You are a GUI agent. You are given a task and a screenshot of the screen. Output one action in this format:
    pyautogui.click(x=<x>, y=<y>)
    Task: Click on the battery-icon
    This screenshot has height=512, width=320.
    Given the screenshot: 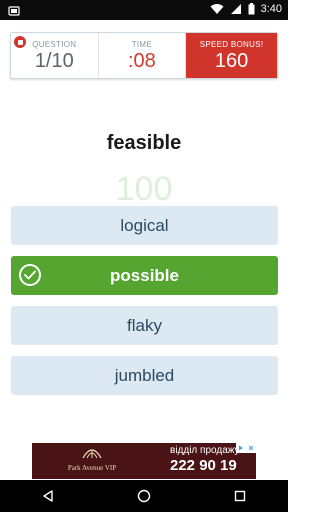 What is the action you would take?
    pyautogui.click(x=251, y=9)
    